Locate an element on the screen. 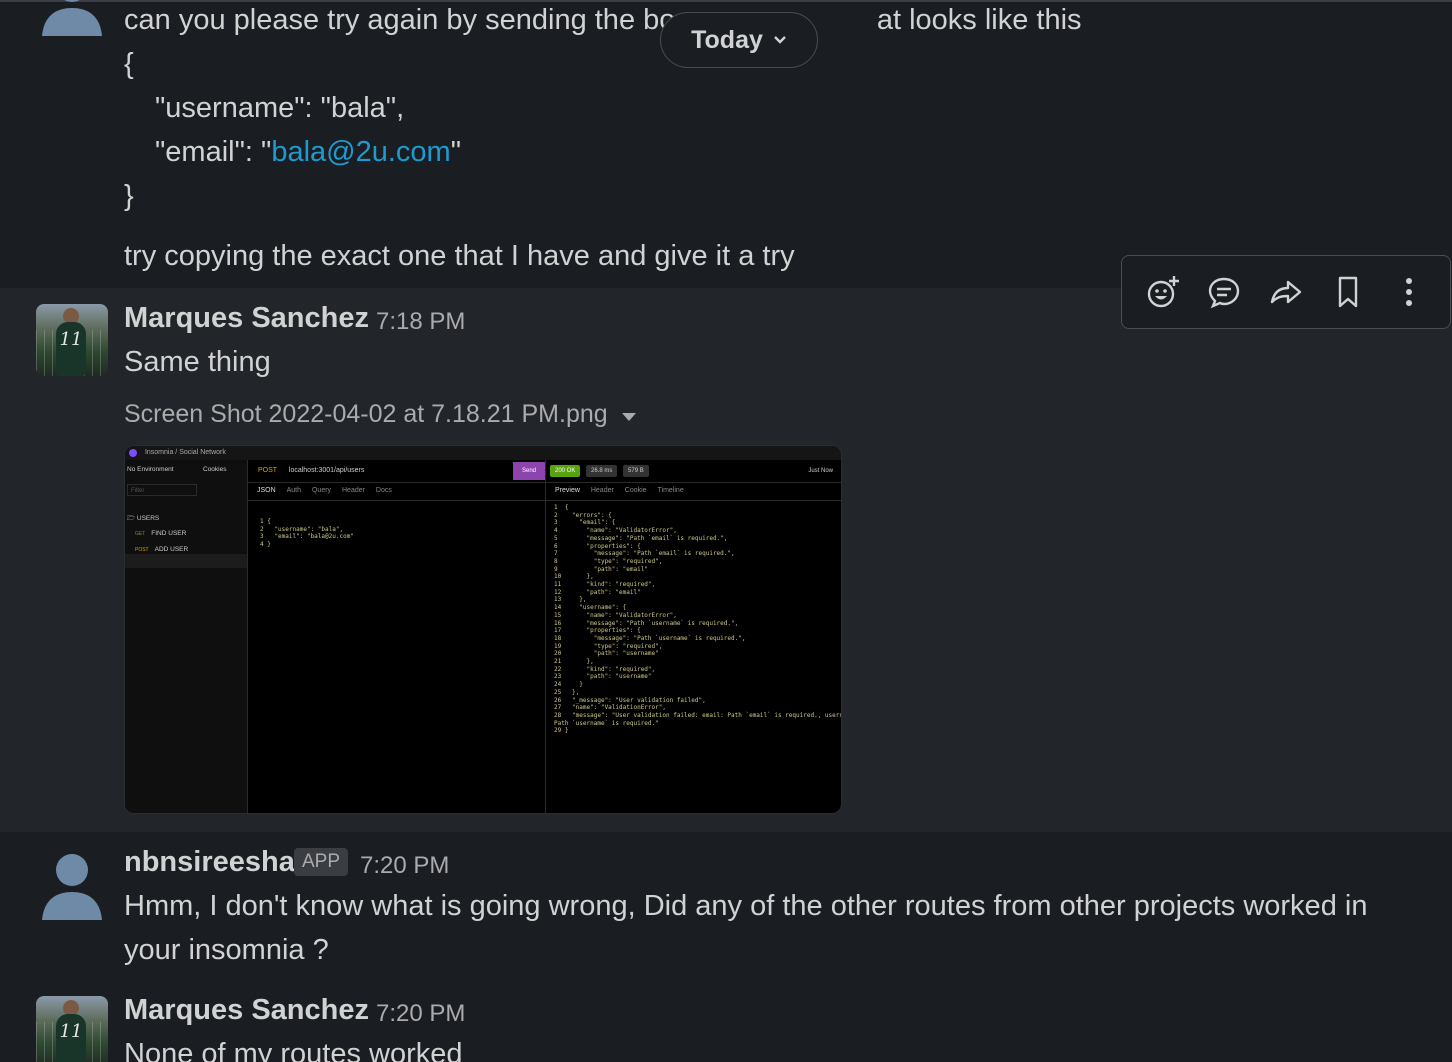  app-badge: APP is located at coordinates (321, 862).